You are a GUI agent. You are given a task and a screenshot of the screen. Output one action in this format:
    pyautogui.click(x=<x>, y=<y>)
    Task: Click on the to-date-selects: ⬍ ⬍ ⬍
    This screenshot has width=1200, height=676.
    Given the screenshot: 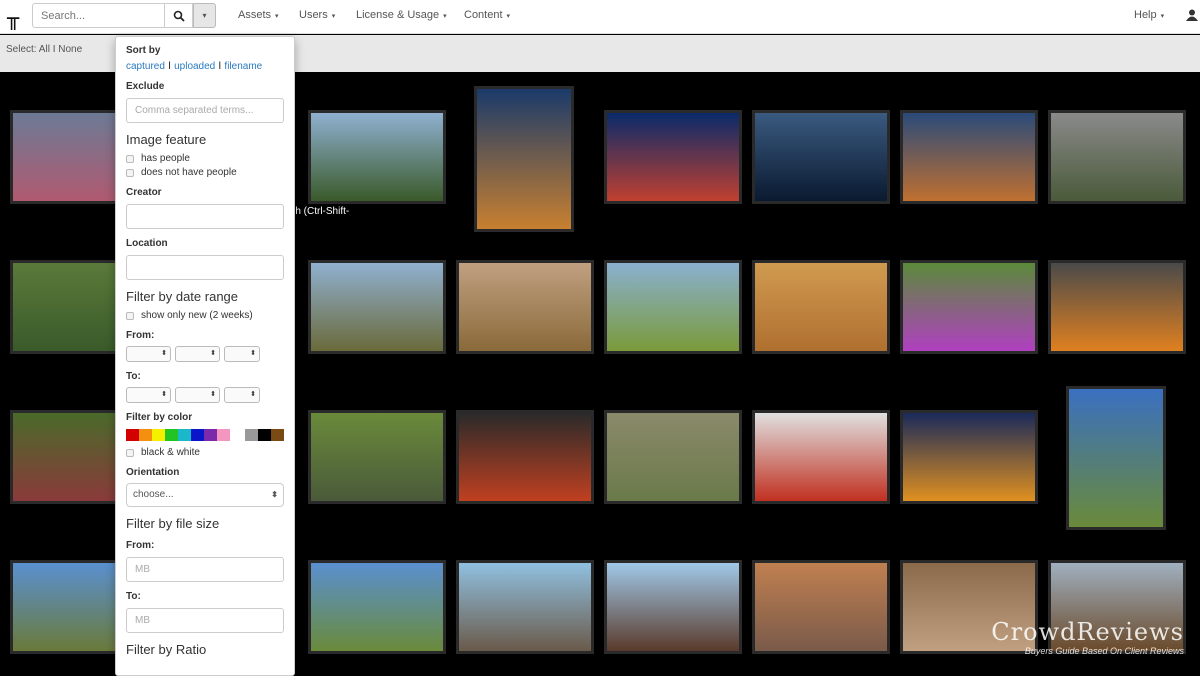 What is the action you would take?
    pyautogui.click(x=205, y=395)
    